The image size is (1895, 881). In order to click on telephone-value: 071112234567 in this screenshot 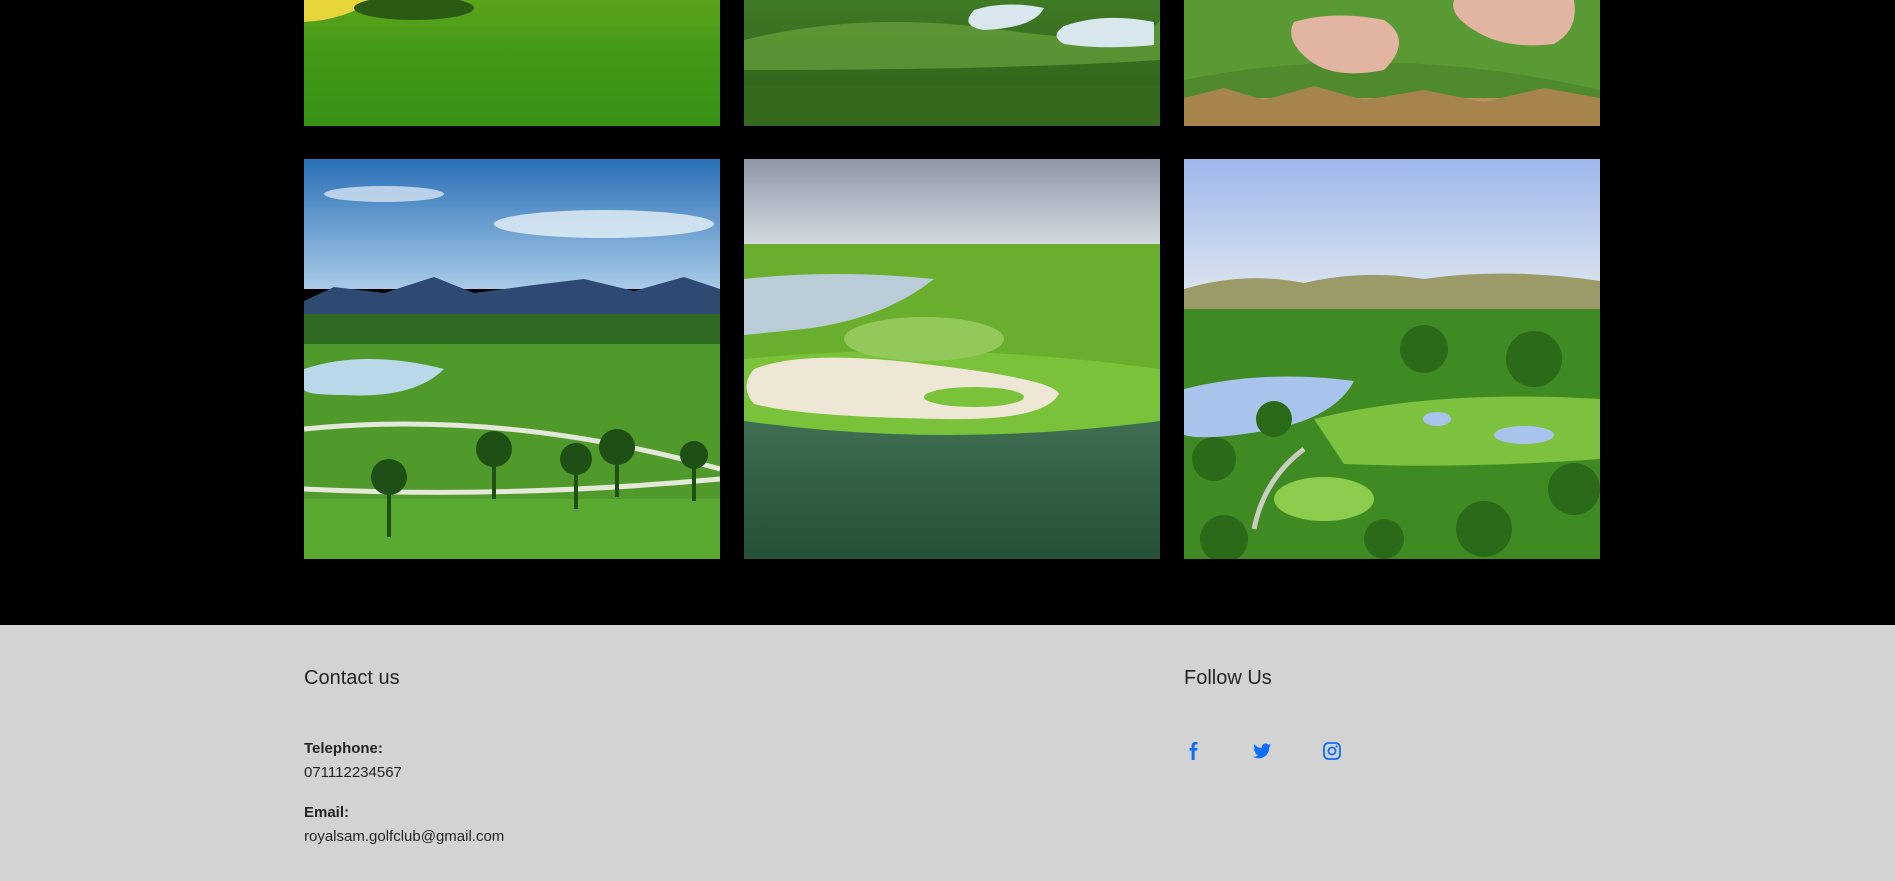, I will do `click(353, 772)`.